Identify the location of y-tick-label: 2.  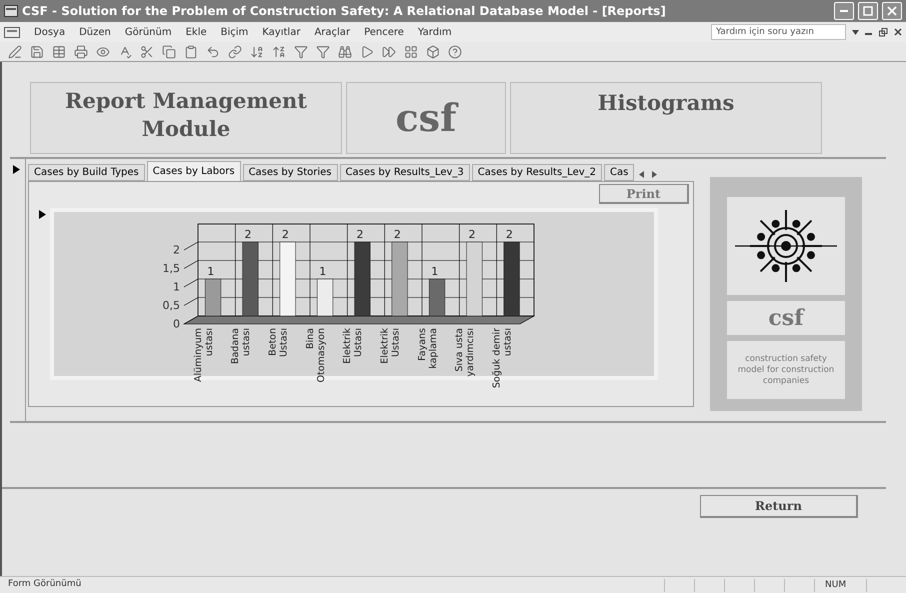
(176, 250).